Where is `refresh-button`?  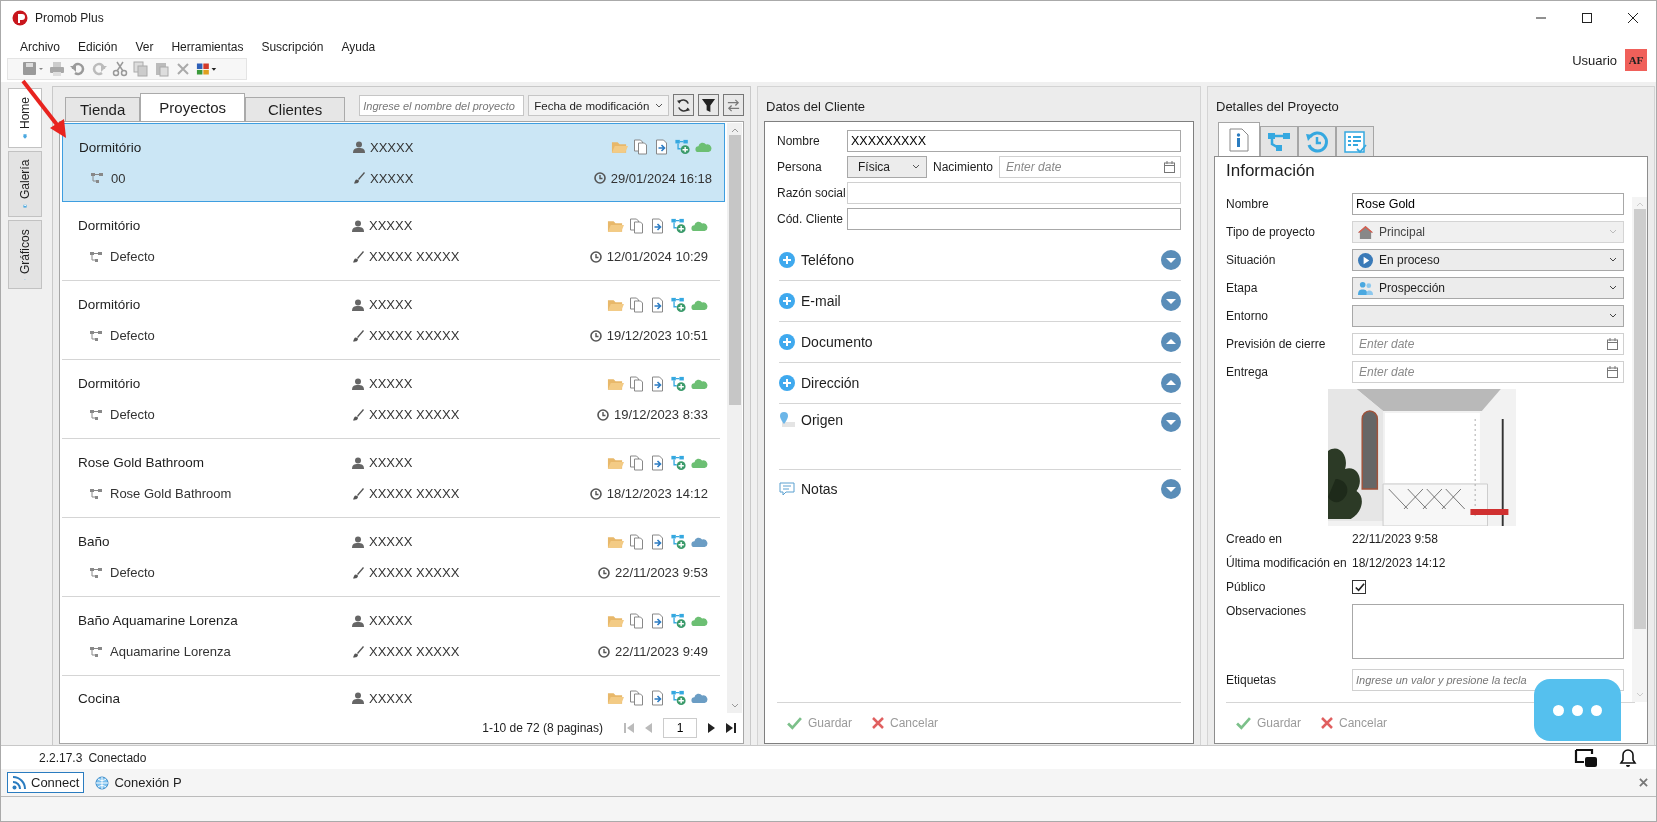 refresh-button is located at coordinates (683, 105).